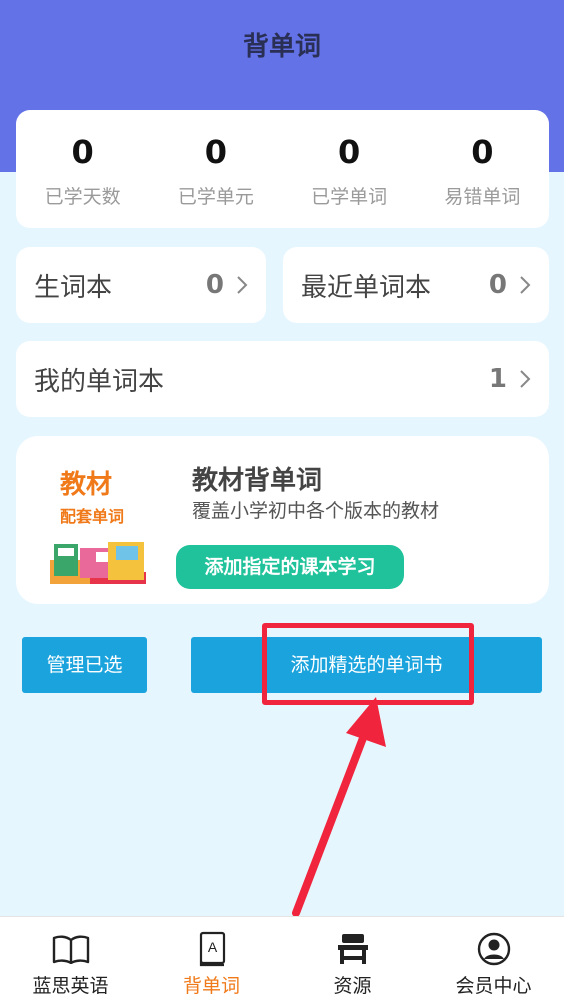  Describe the element at coordinates (482, 197) in the screenshot. I see `stat-label: 易错单词` at that location.